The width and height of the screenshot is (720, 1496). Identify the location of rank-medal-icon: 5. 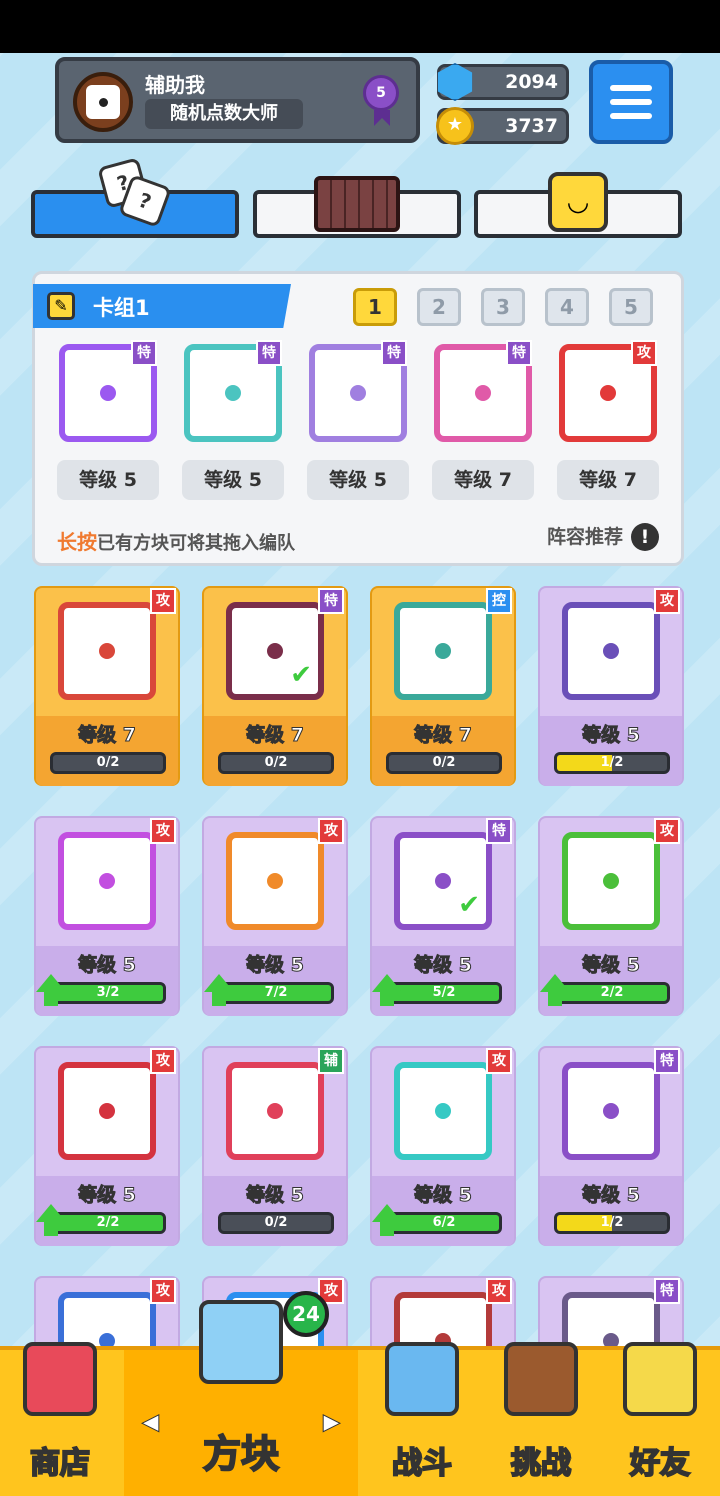
(381, 100).